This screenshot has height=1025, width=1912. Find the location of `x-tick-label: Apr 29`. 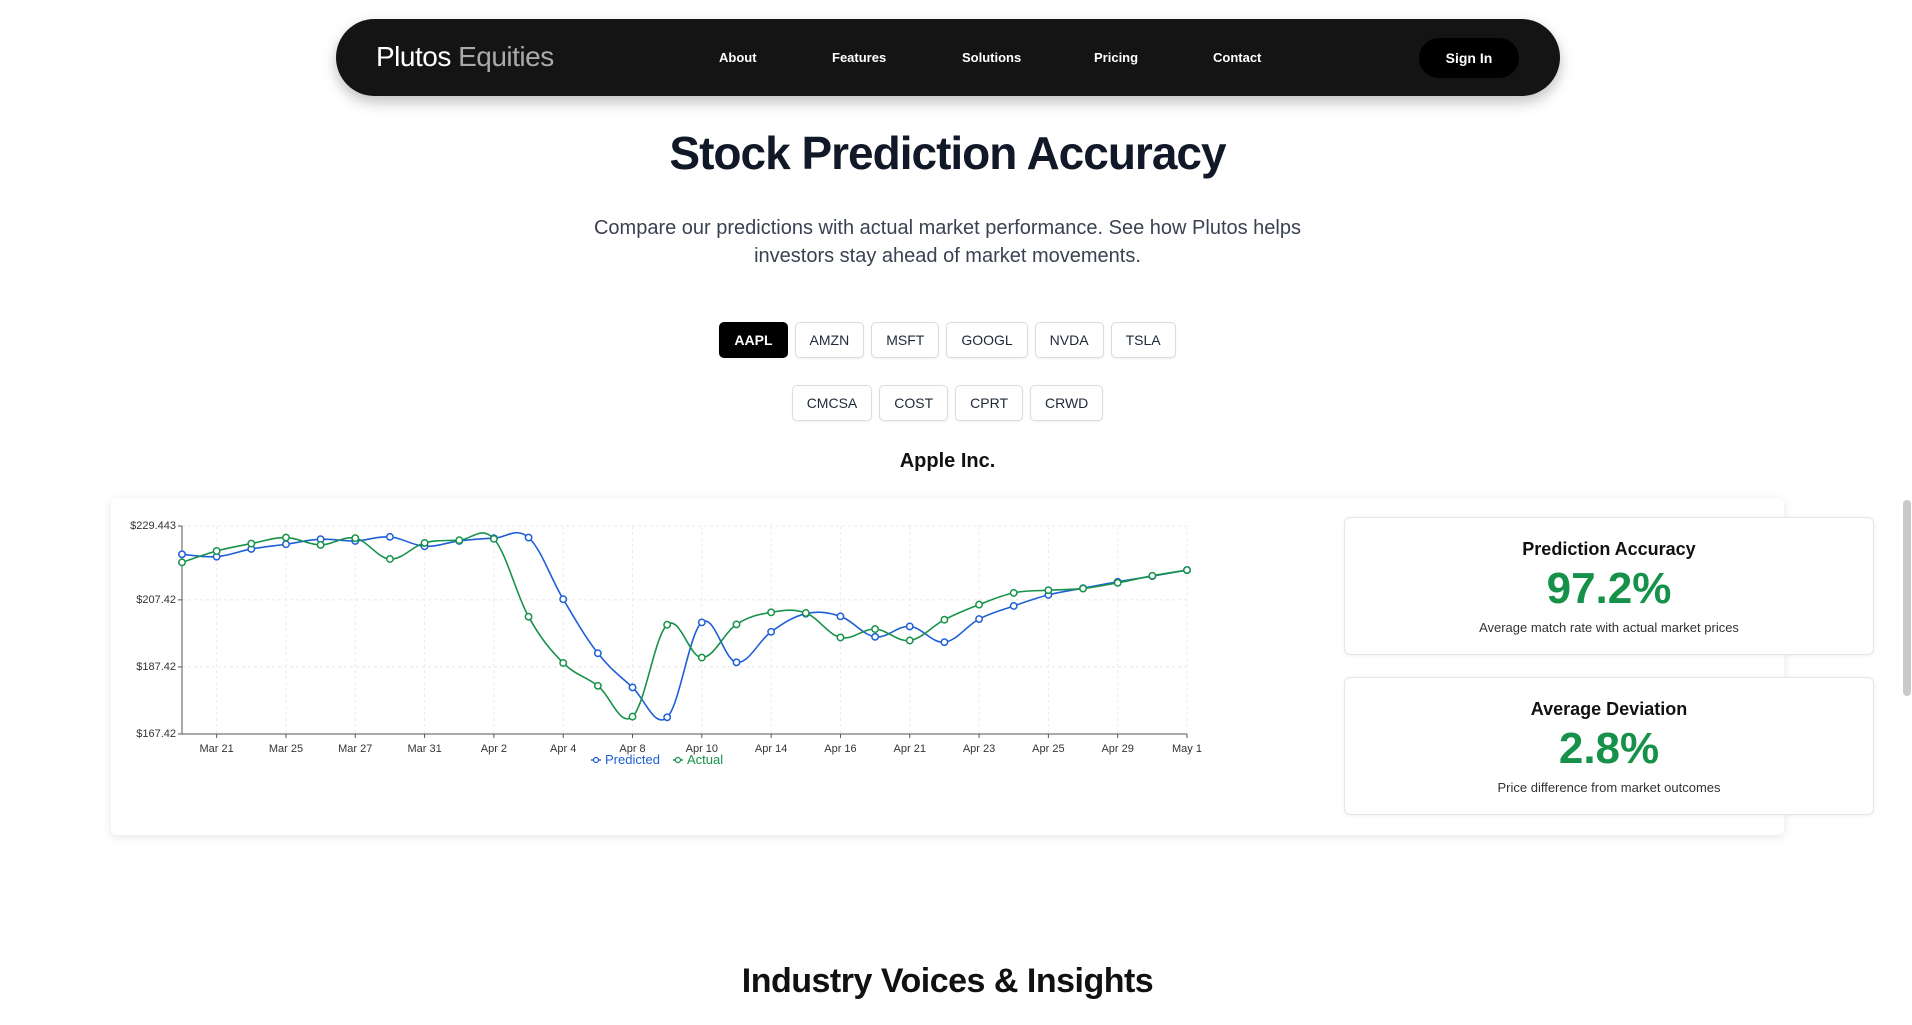

x-tick-label: Apr 29 is located at coordinates (1117, 749).